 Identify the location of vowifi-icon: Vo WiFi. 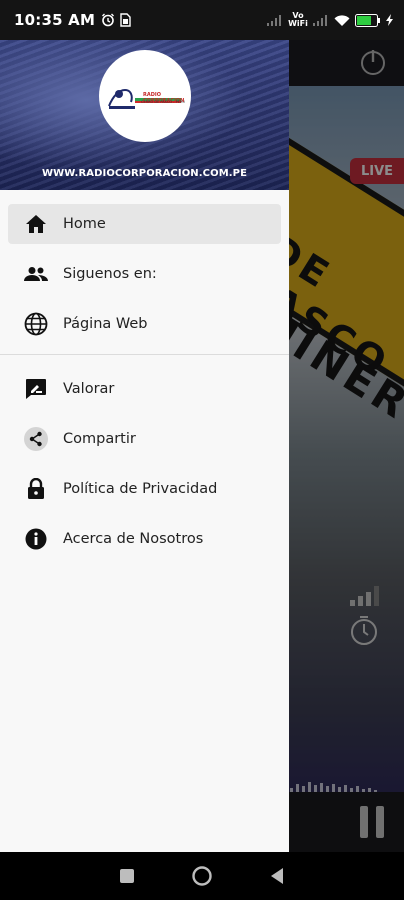
(298, 20).